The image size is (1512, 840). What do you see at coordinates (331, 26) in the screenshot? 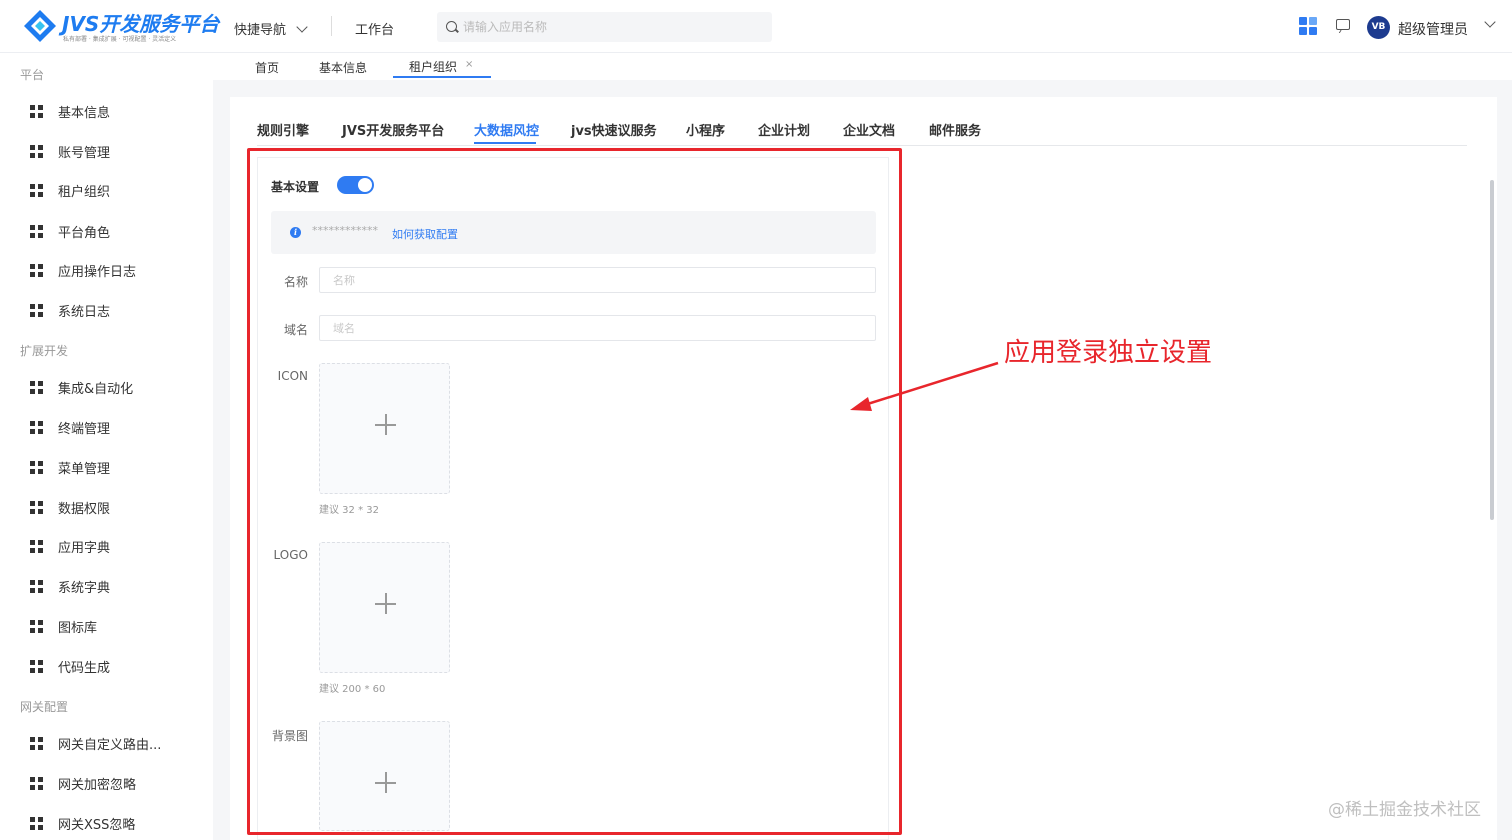
I see `nav-divider` at bounding box center [331, 26].